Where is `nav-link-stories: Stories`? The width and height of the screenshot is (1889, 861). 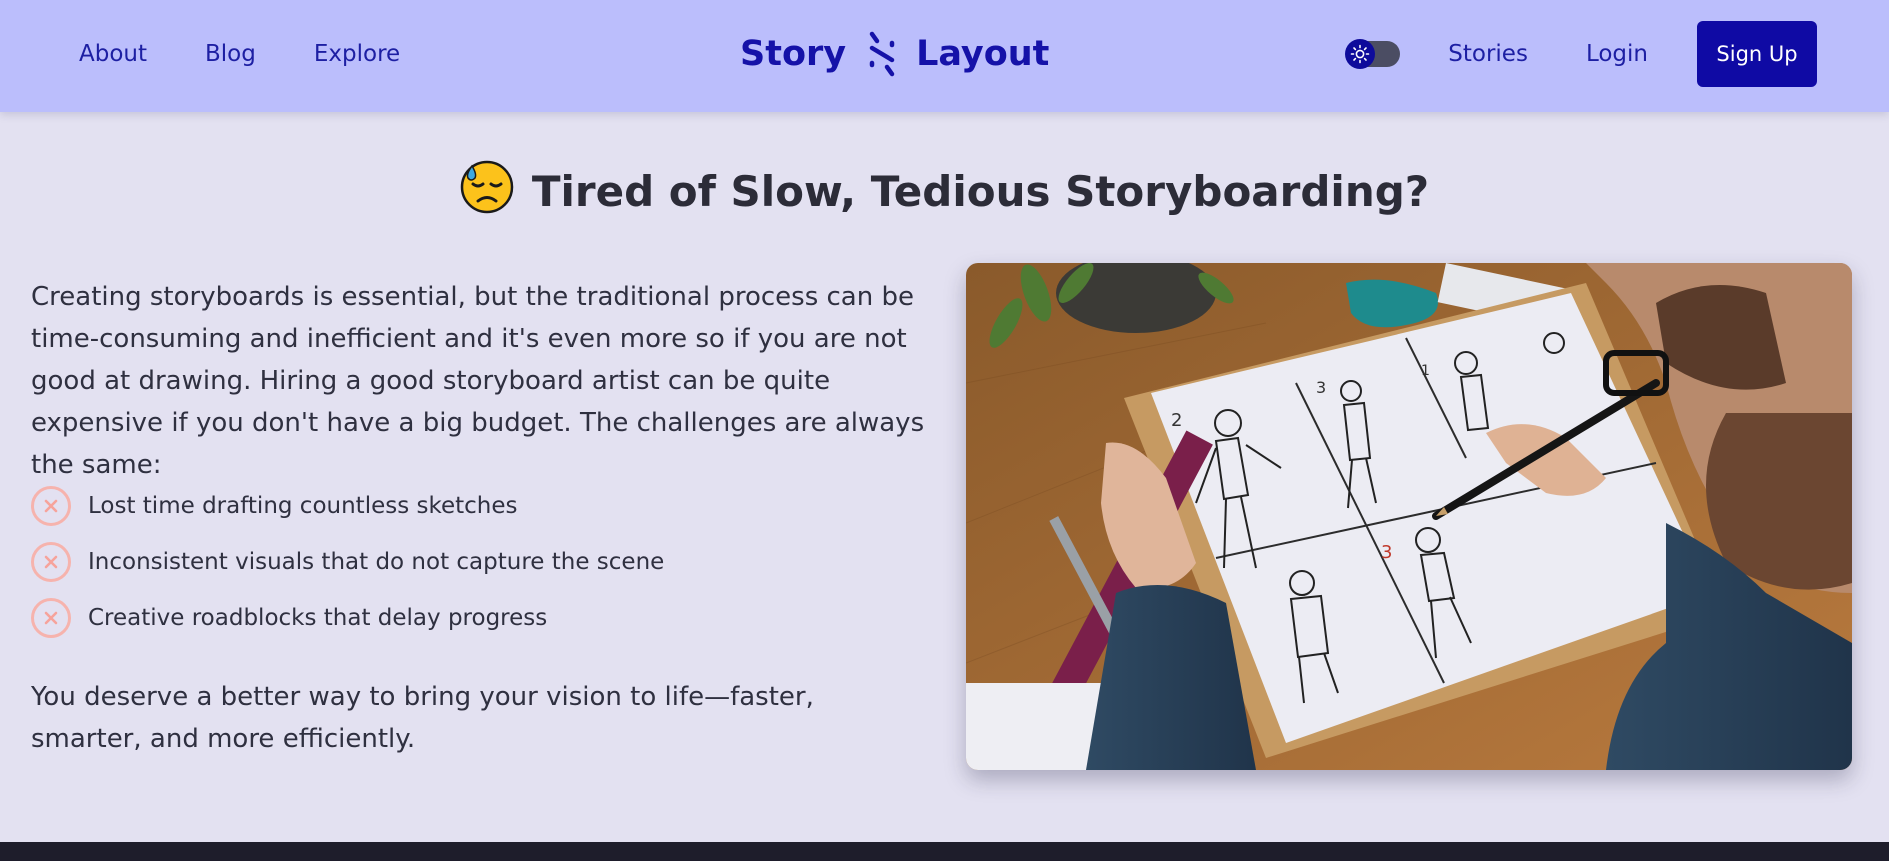 nav-link-stories: Stories is located at coordinates (1488, 54).